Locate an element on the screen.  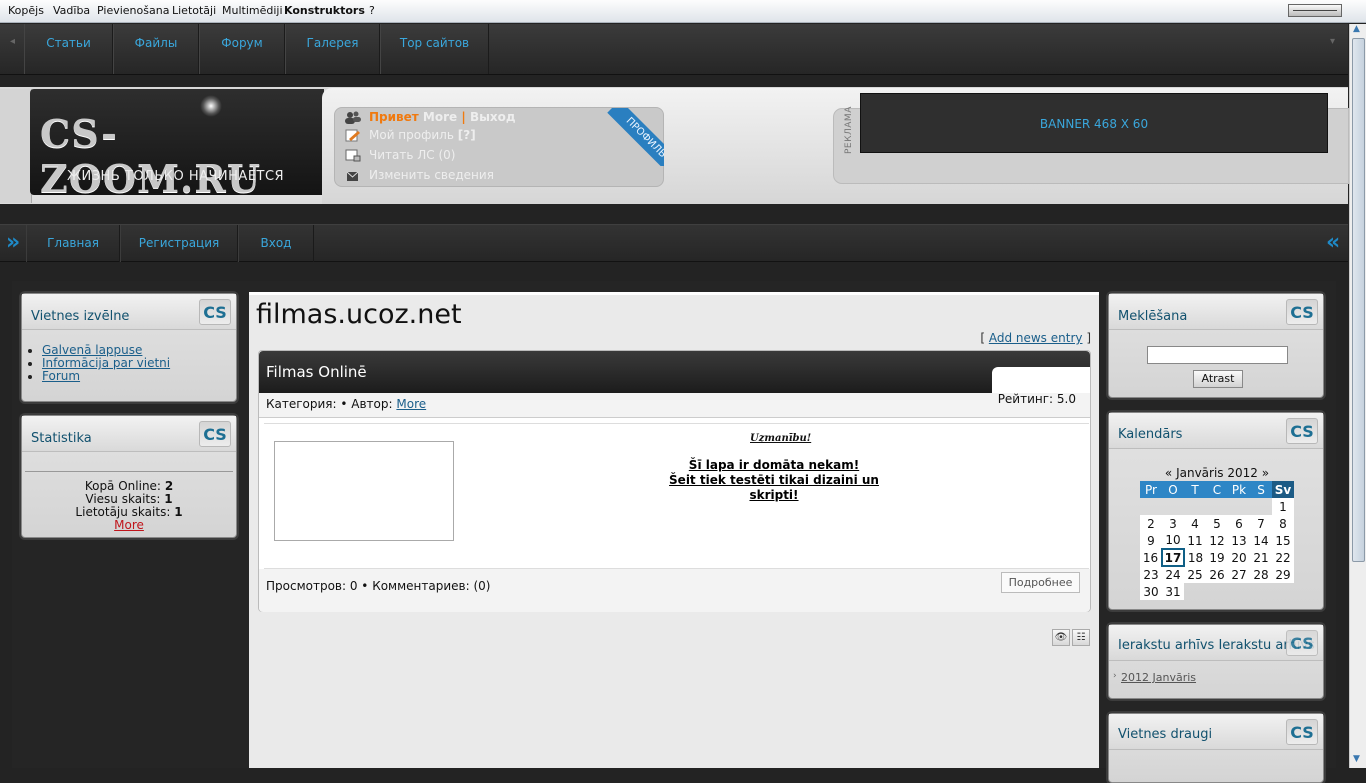
top-nav-top-sites: Тор сайтов is located at coordinates (434, 49).